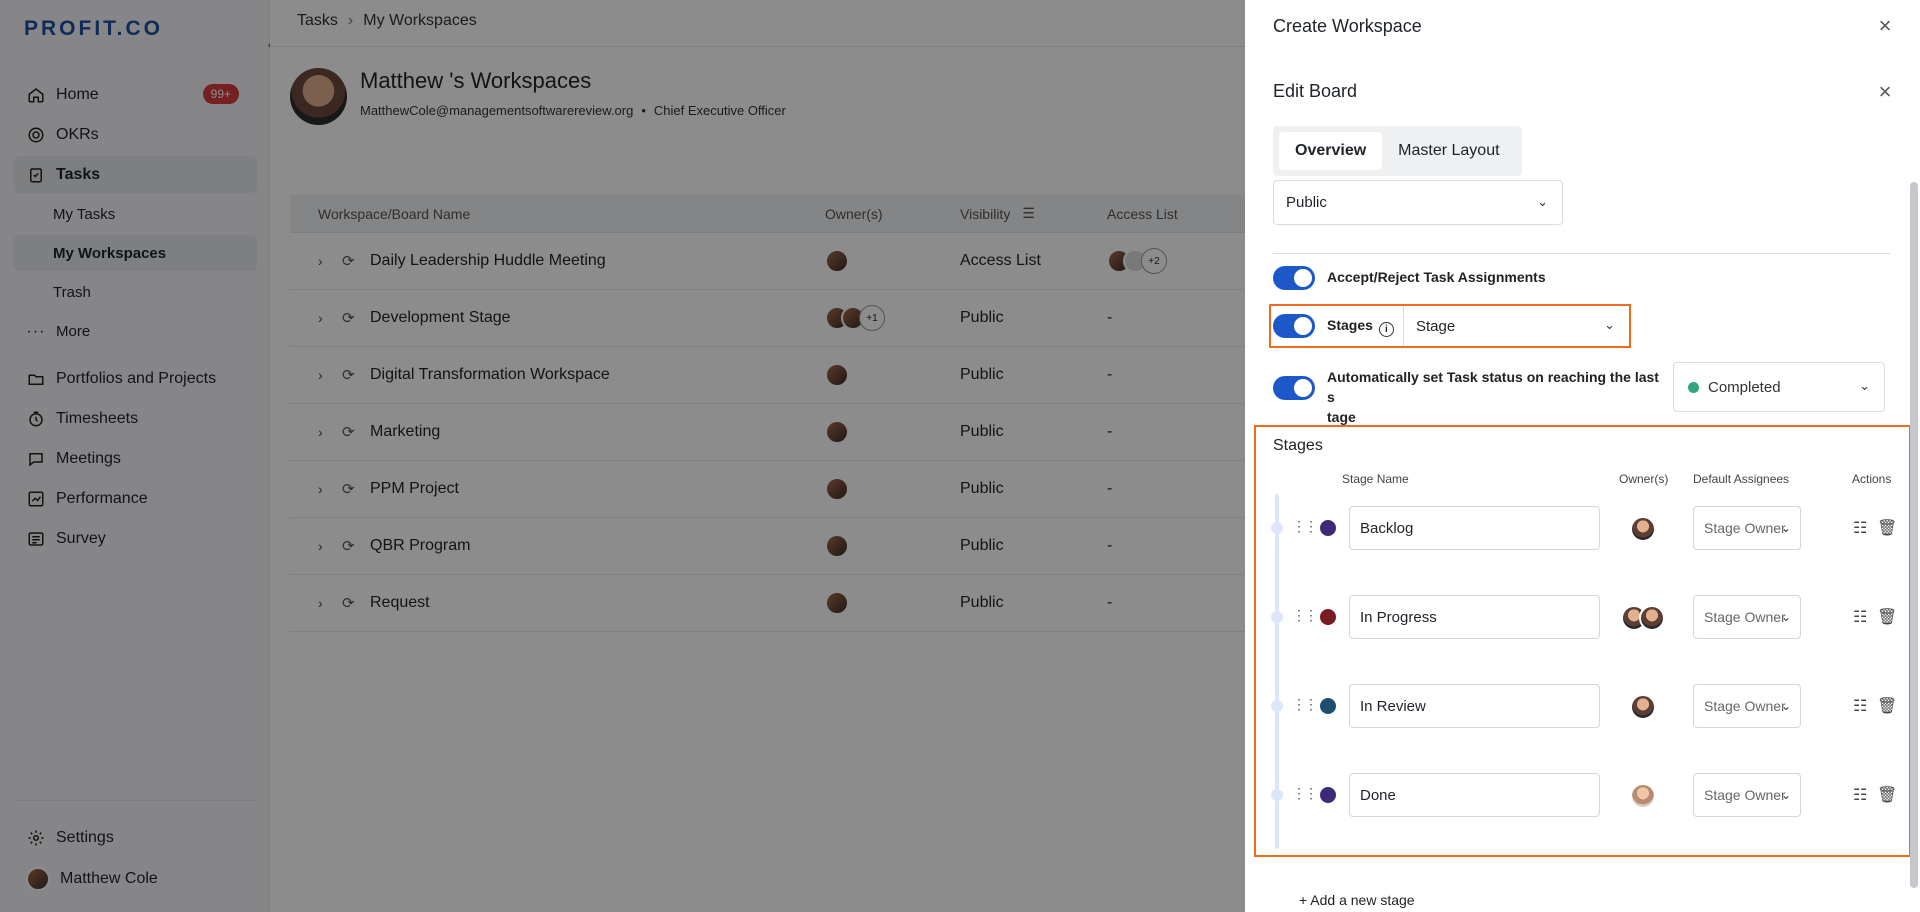 The height and width of the screenshot is (912, 1920). I want to click on tab-overview: Overview, so click(1331, 151).